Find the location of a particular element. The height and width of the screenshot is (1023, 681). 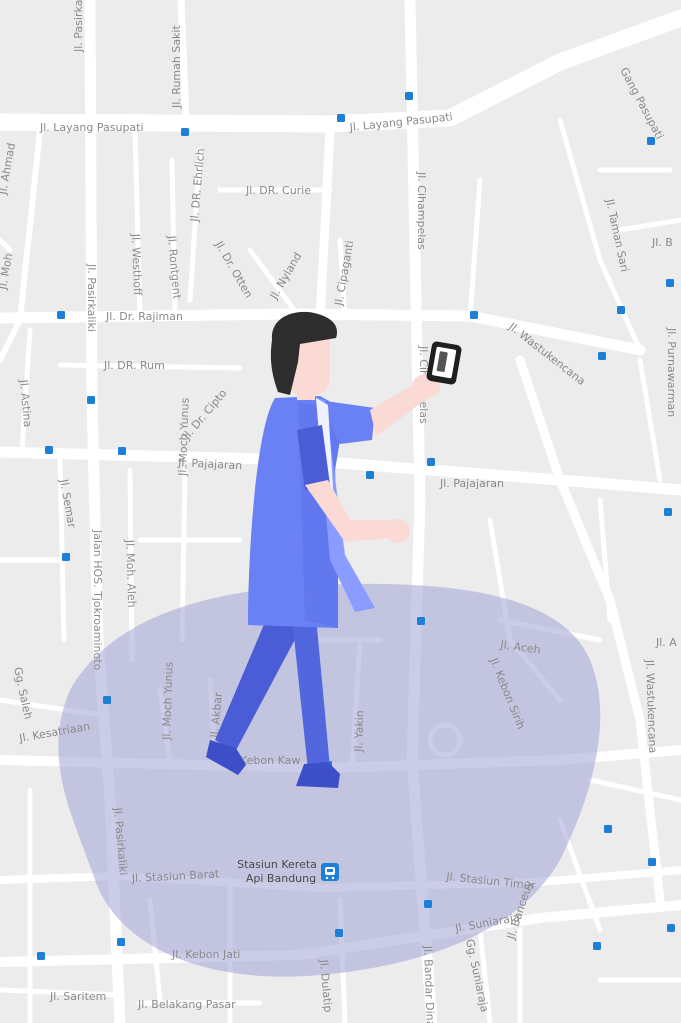

street-label: Jl. A is located at coordinates (666, 642).